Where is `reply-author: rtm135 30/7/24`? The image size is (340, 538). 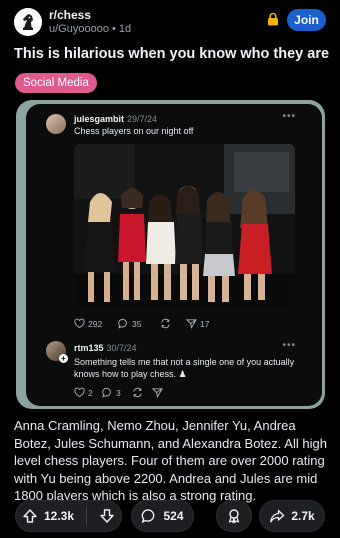 reply-author: rtm135 30/7/24 is located at coordinates (105, 348).